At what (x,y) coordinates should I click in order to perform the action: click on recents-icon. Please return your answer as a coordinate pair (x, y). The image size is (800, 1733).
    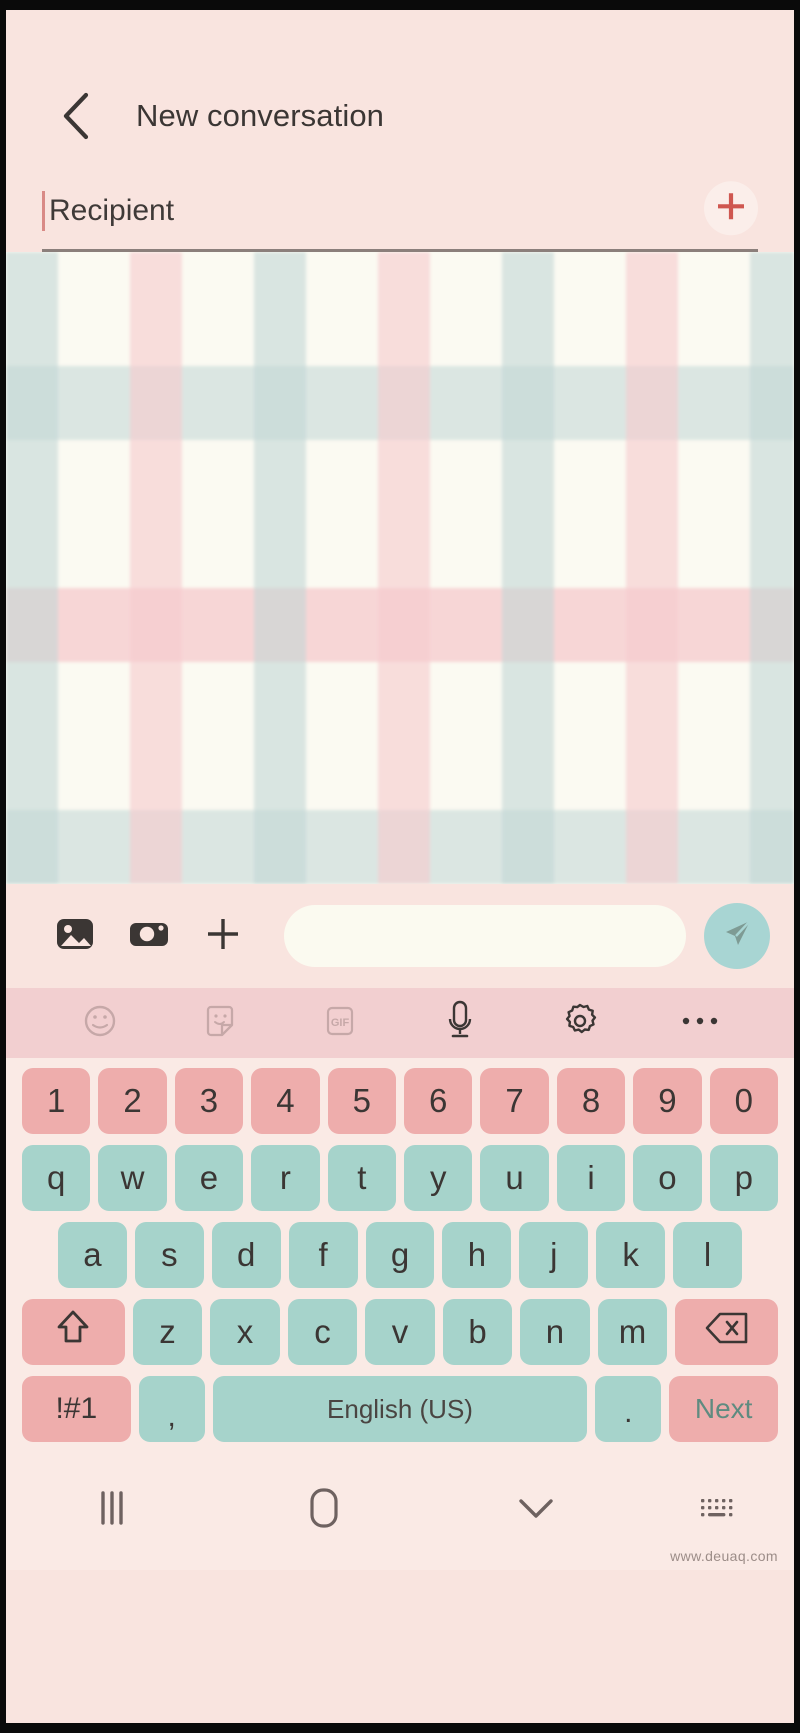
    Looking at the image, I should click on (112, 1510).